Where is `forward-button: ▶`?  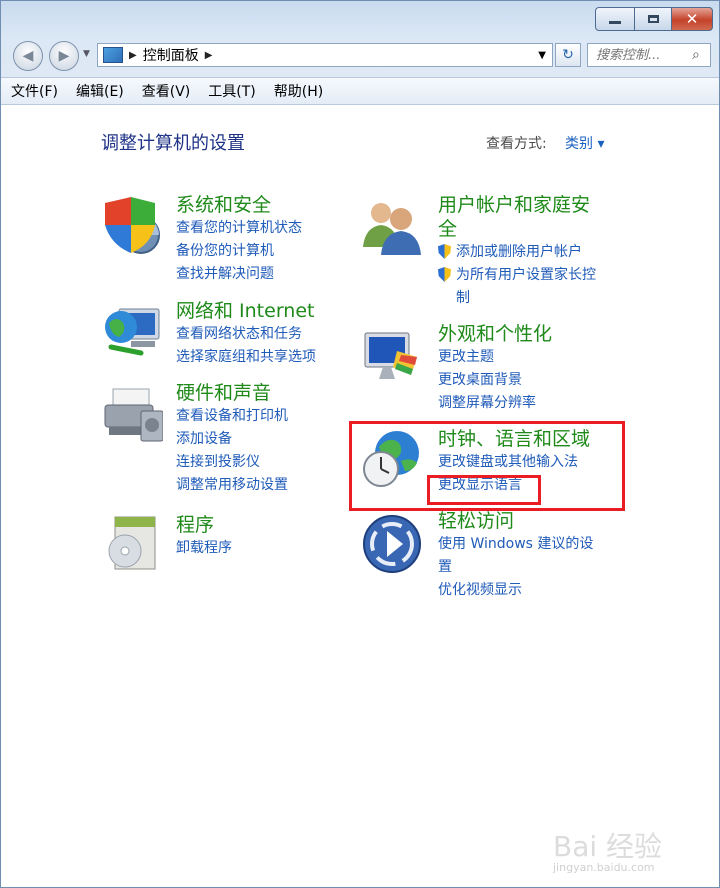 forward-button: ▶ is located at coordinates (64, 56).